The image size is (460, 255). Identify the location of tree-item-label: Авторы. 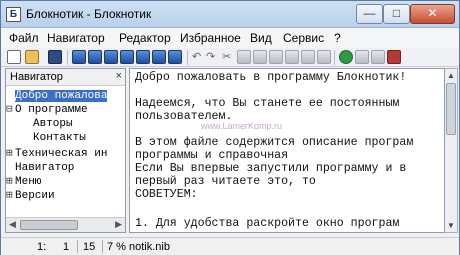
(53, 124).